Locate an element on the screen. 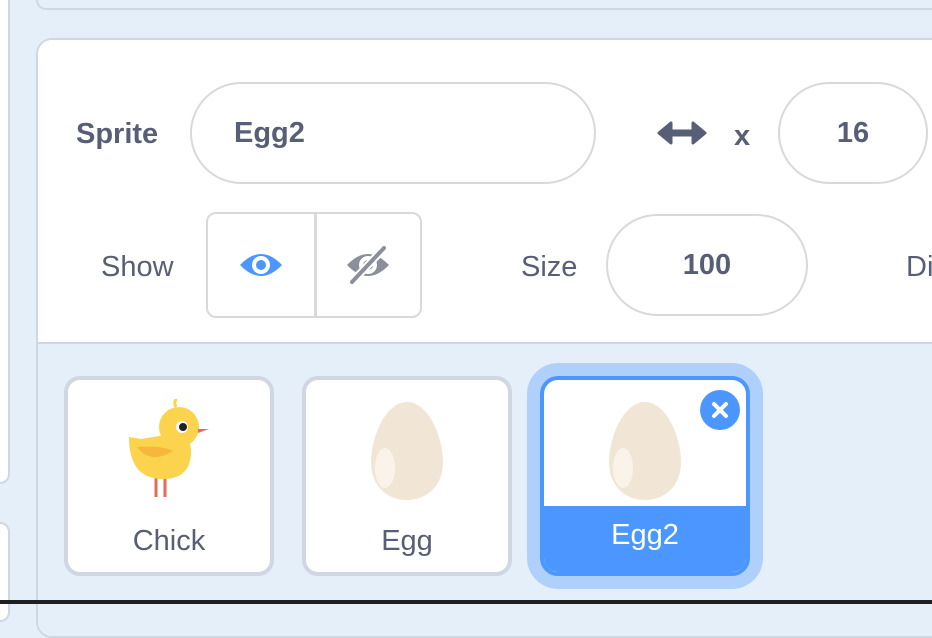 The width and height of the screenshot is (932, 638). sprite-tile-egg2: Egg2 is located at coordinates (645, 476).